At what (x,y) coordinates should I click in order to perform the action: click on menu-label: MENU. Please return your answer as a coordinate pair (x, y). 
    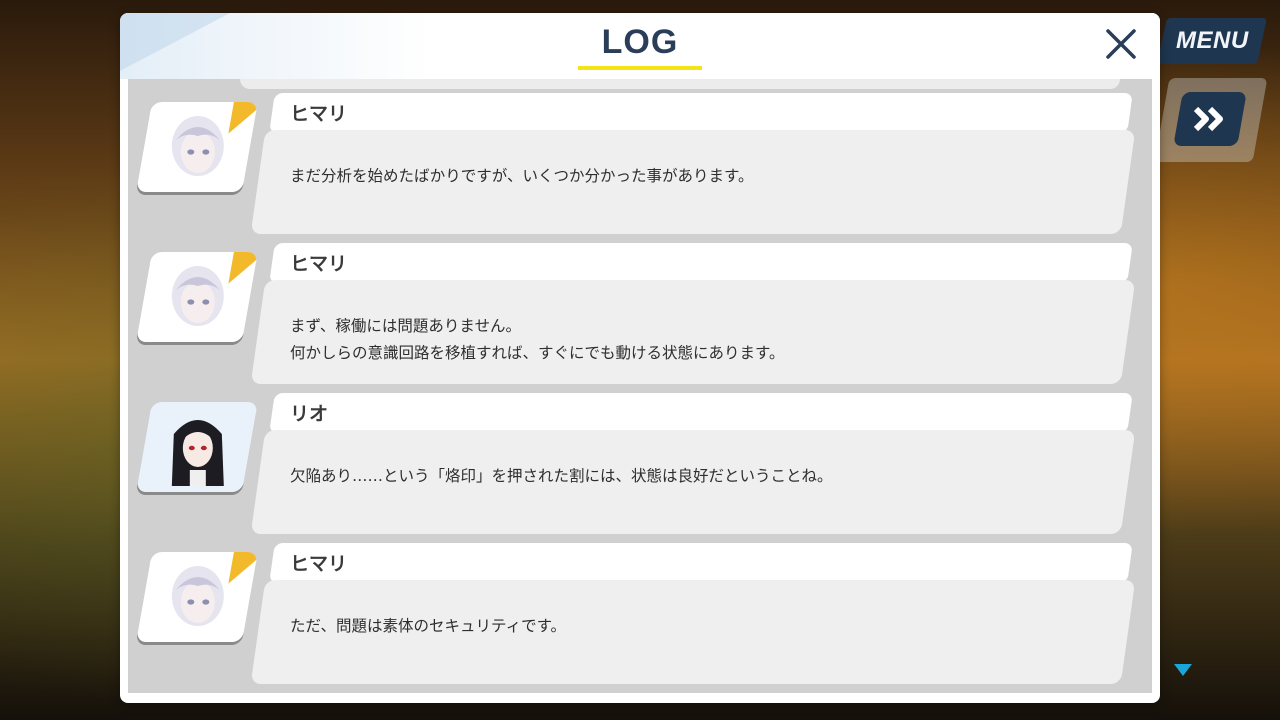
    Looking at the image, I should click on (1212, 40).